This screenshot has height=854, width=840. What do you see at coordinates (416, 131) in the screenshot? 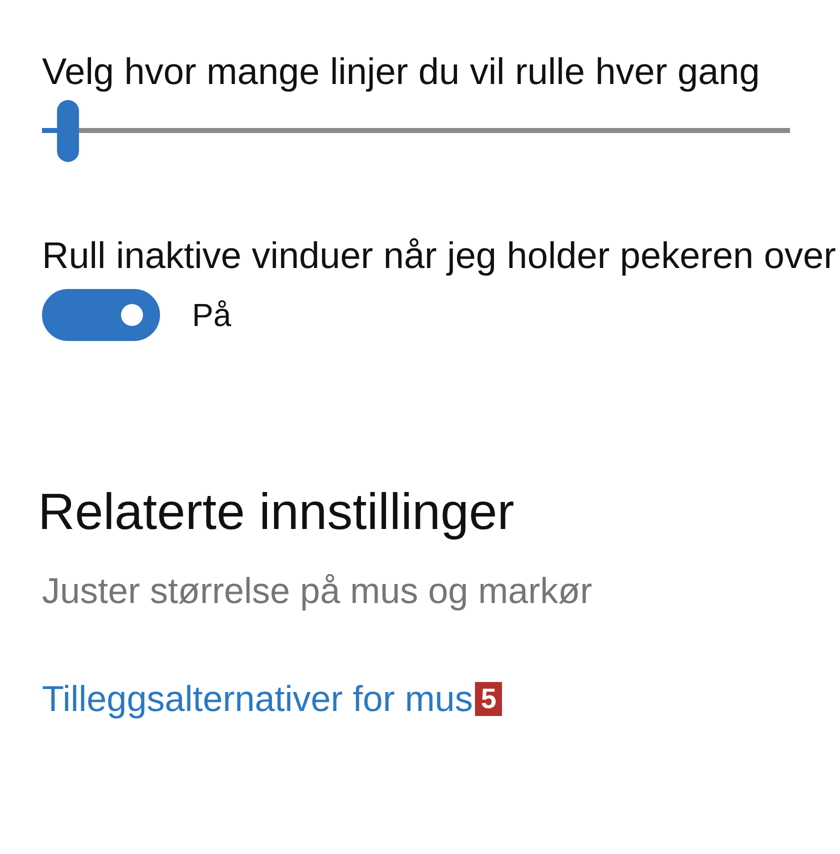
I see `slider` at bounding box center [416, 131].